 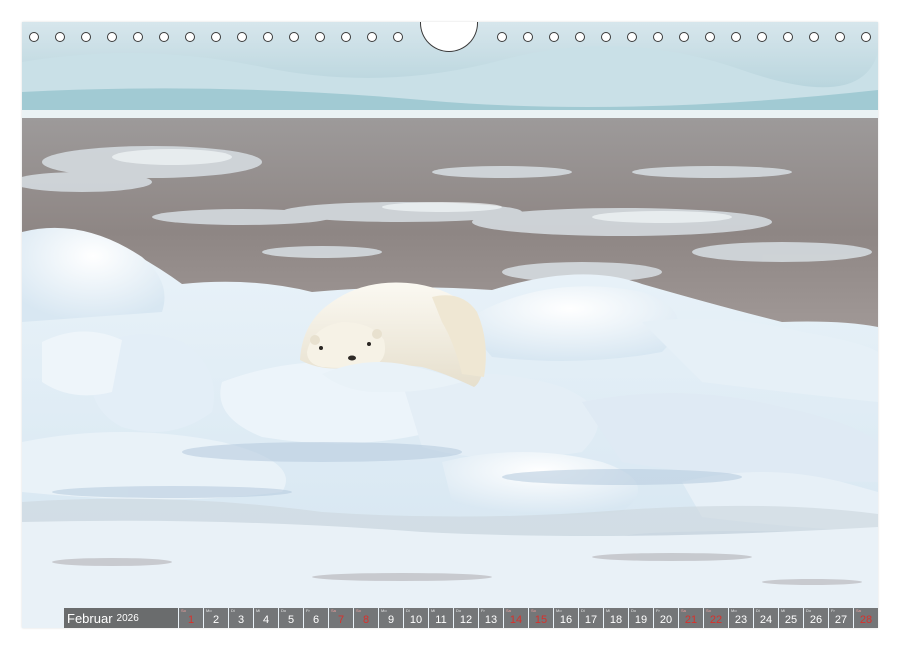 I want to click on day-number: 2, so click(x=216, y=620).